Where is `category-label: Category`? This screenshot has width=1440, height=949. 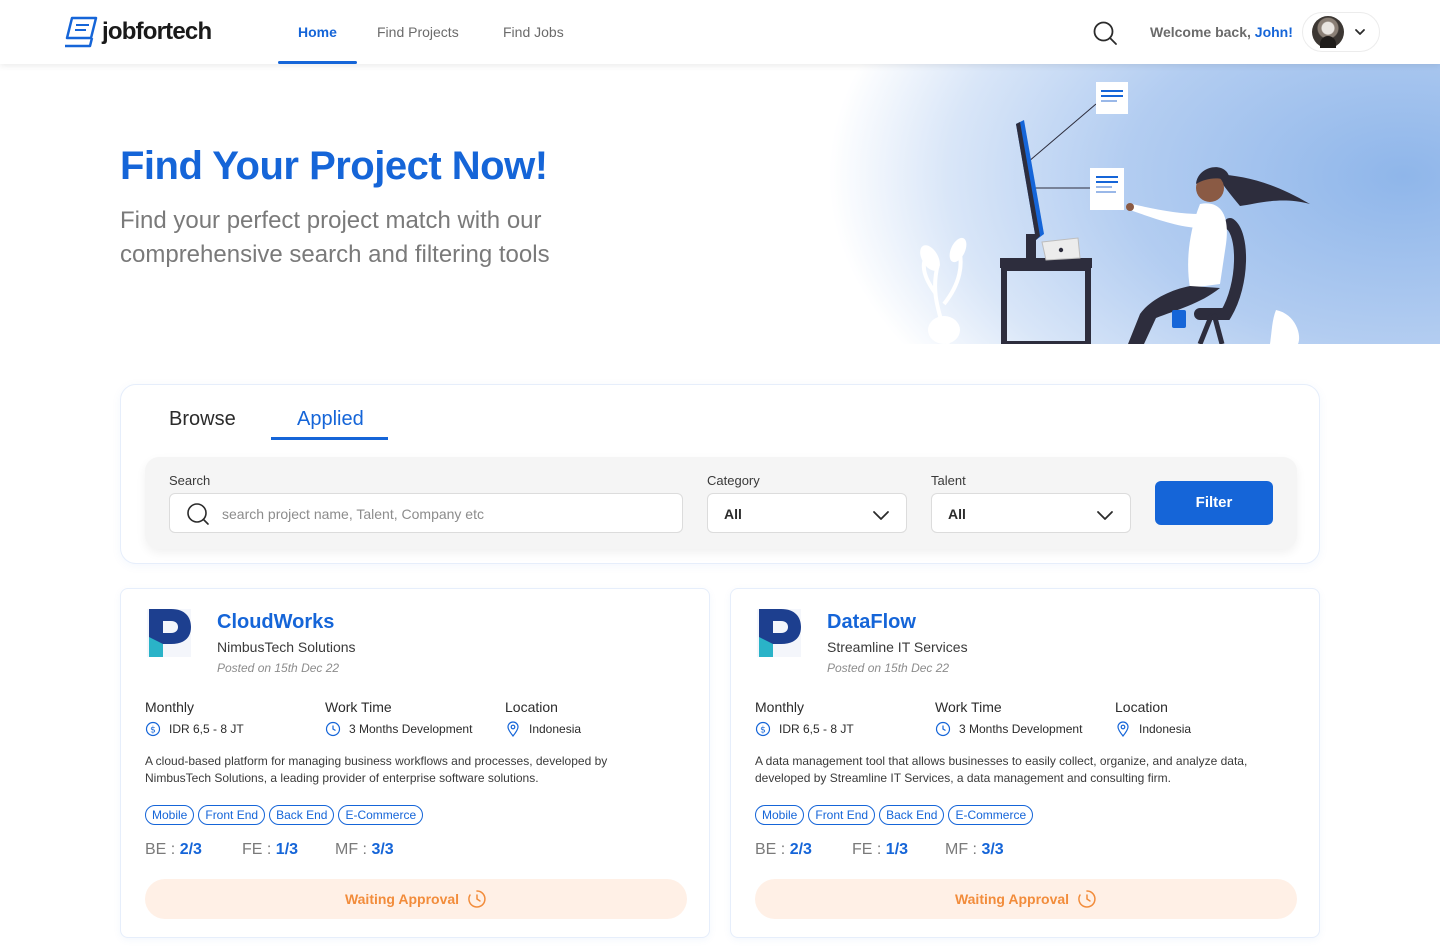
category-label: Category is located at coordinates (733, 480).